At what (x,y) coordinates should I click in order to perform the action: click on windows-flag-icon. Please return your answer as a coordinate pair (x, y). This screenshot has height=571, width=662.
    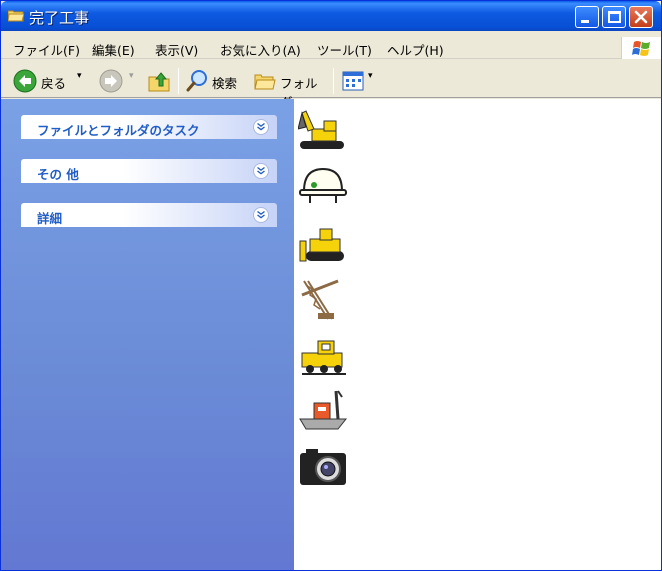
    Looking at the image, I should click on (641, 48).